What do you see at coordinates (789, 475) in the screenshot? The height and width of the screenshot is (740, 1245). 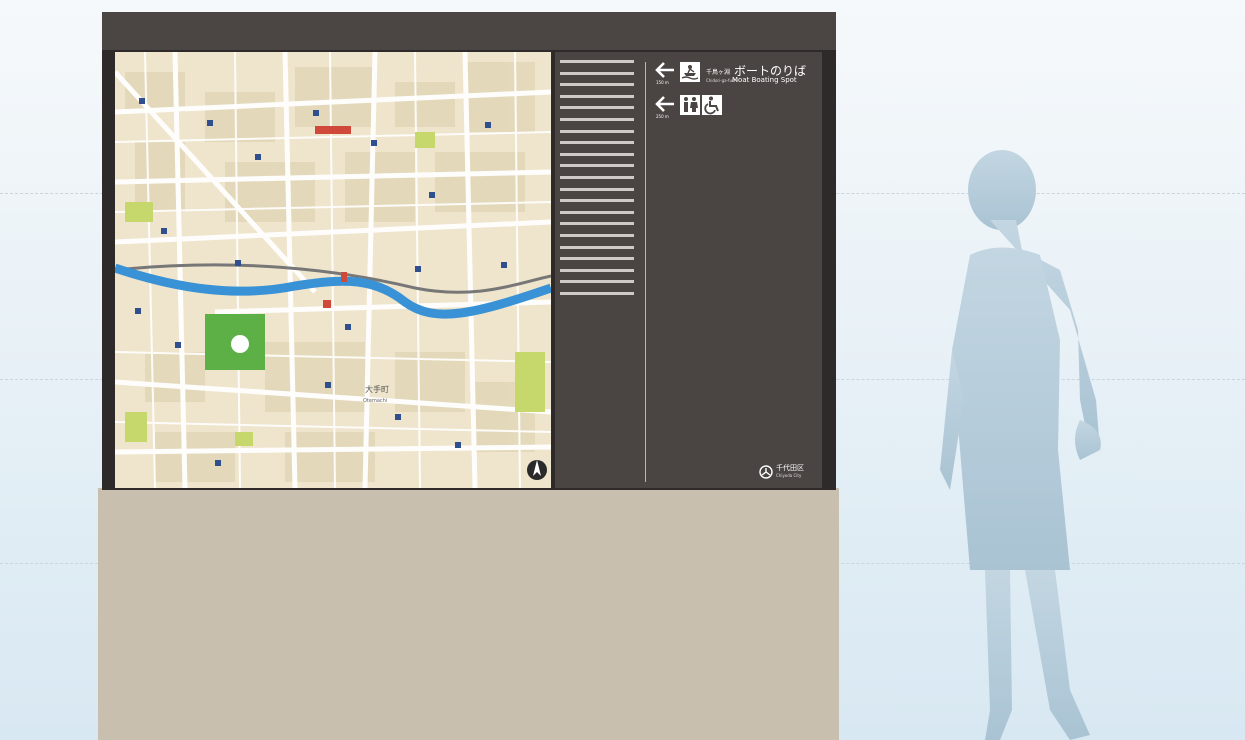 I see `city-en: Chiyoda City` at bounding box center [789, 475].